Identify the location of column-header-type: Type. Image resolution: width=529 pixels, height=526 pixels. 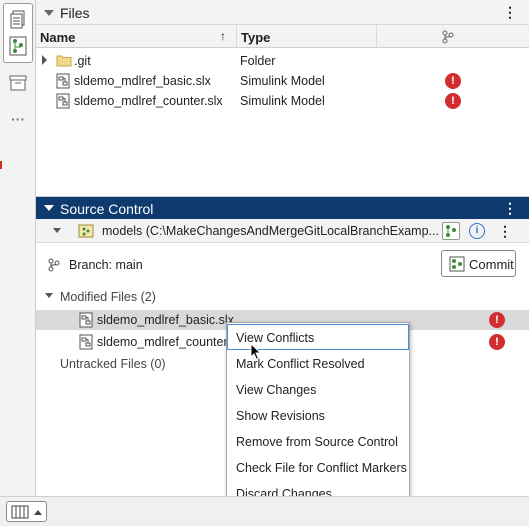
(307, 36).